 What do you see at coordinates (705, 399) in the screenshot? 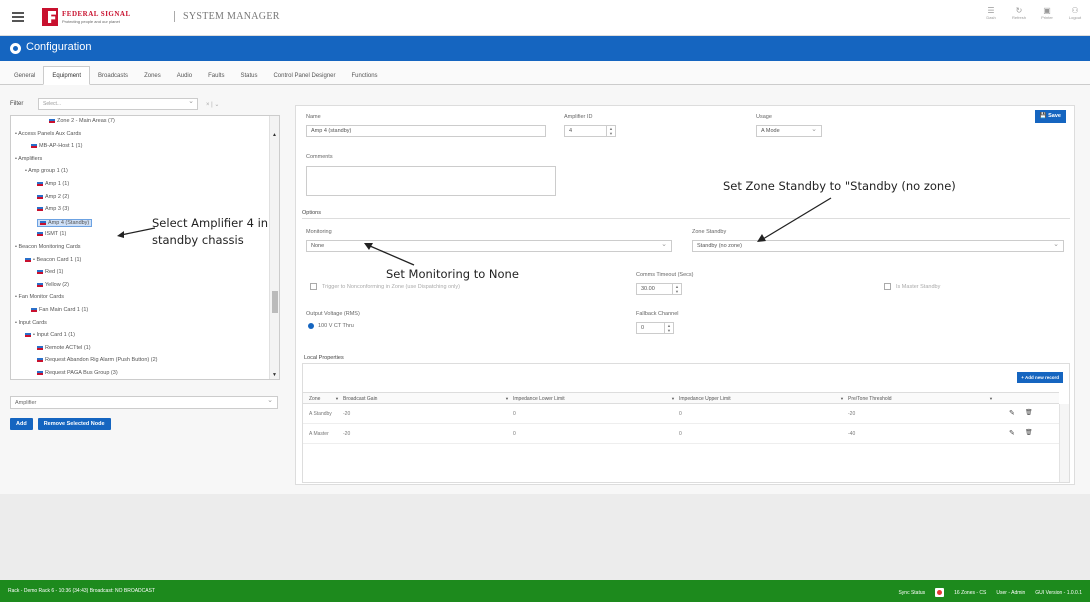
I see `column-header: Impedance Upper Limit` at bounding box center [705, 399].